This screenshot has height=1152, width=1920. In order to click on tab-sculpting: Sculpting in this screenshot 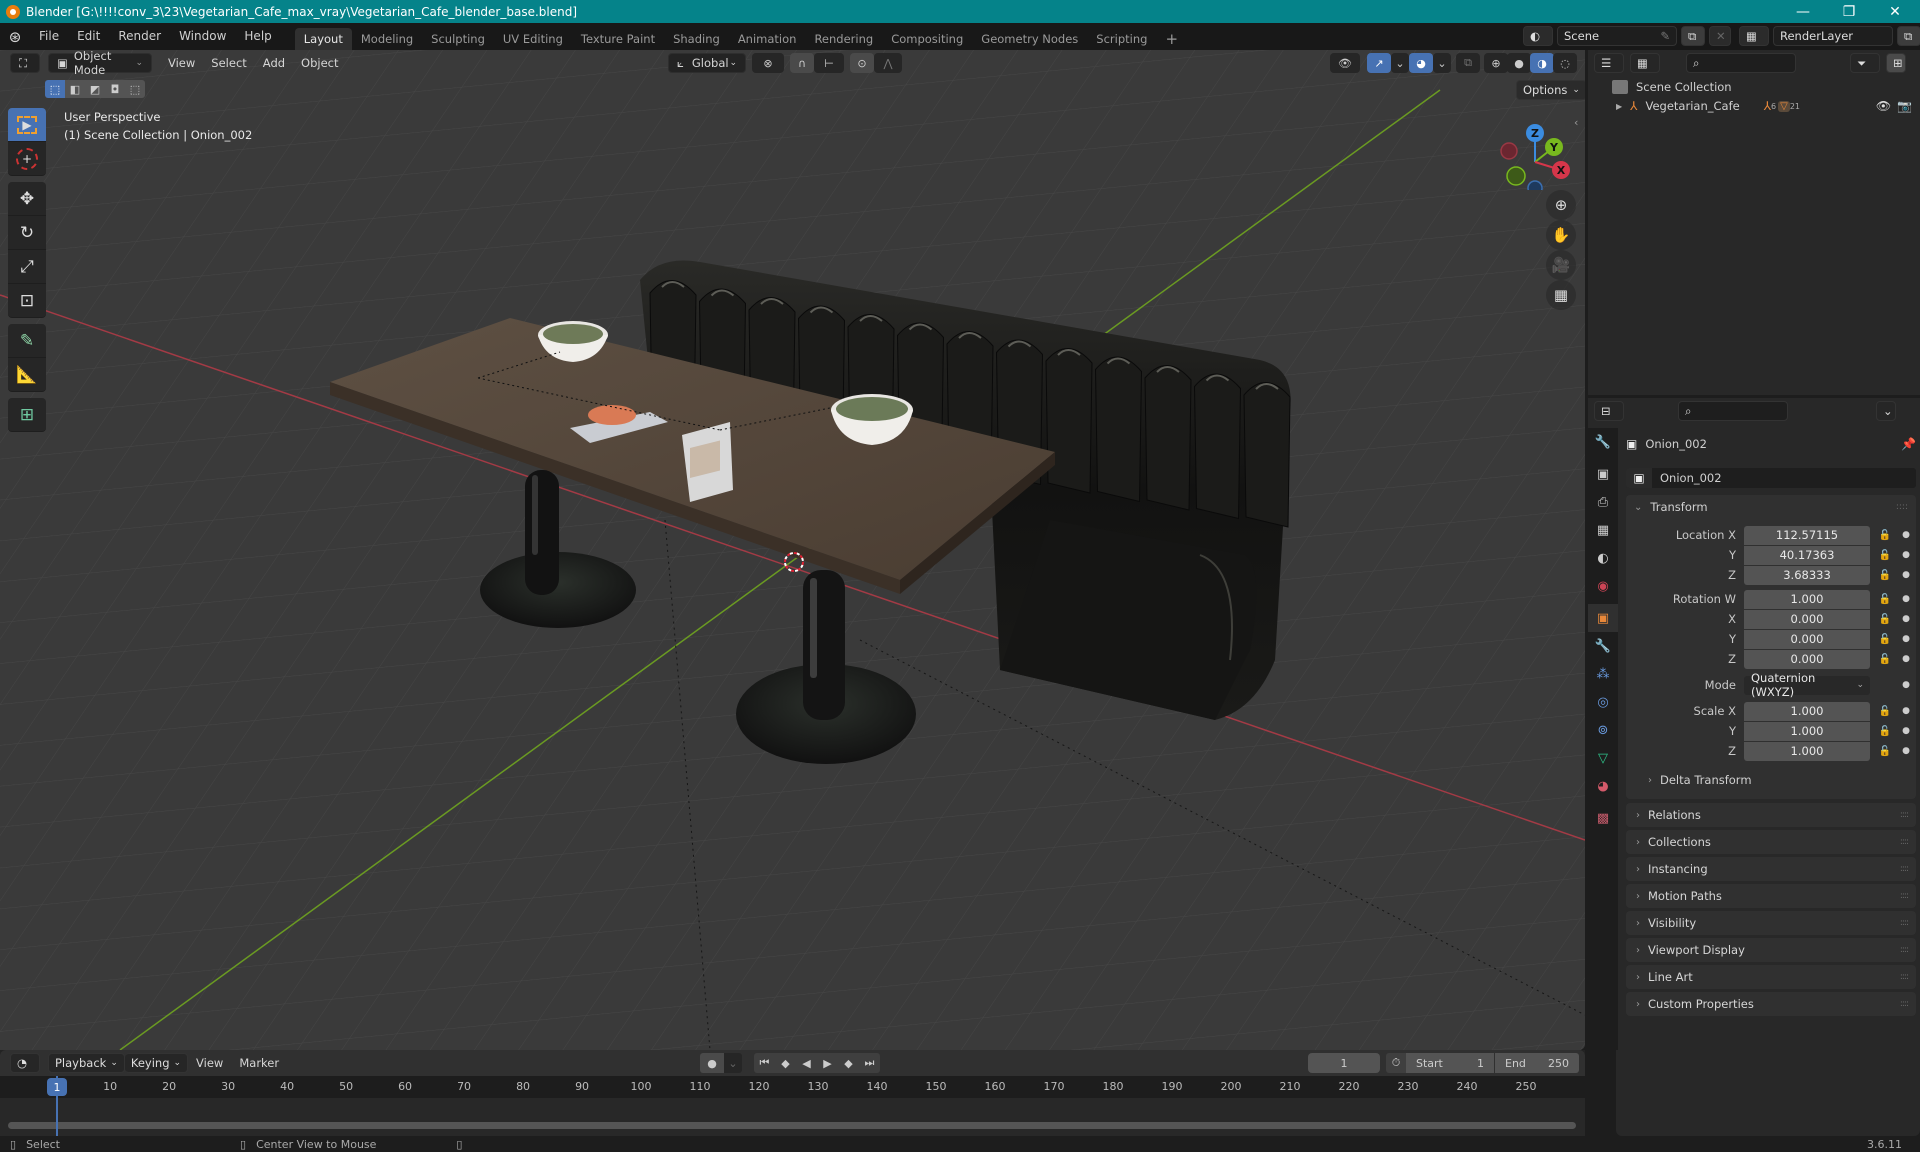, I will do `click(458, 39)`.